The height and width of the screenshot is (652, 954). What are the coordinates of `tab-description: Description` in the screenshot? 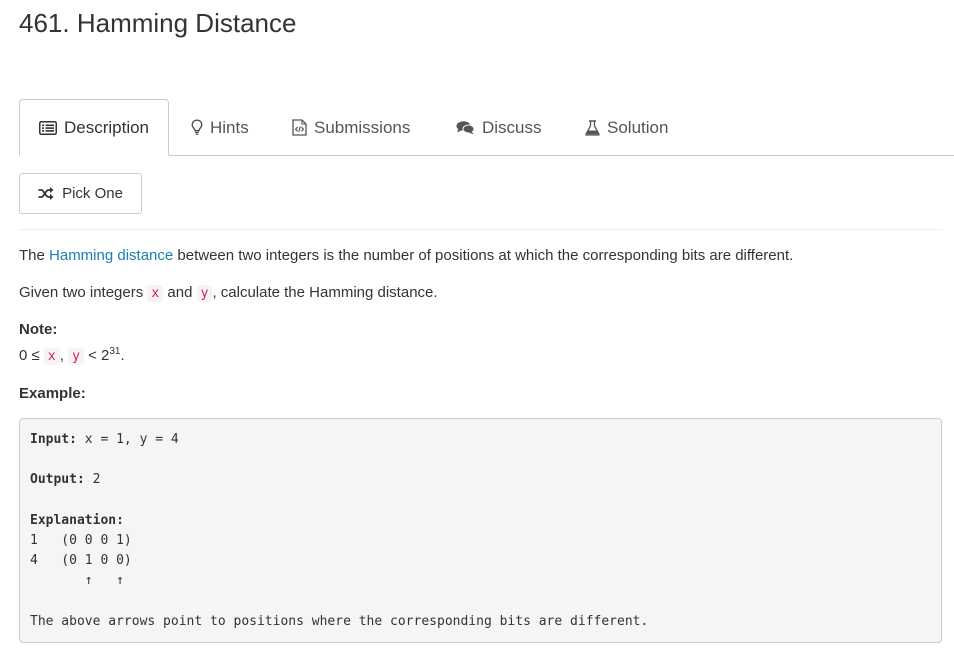 It's located at (94, 127).